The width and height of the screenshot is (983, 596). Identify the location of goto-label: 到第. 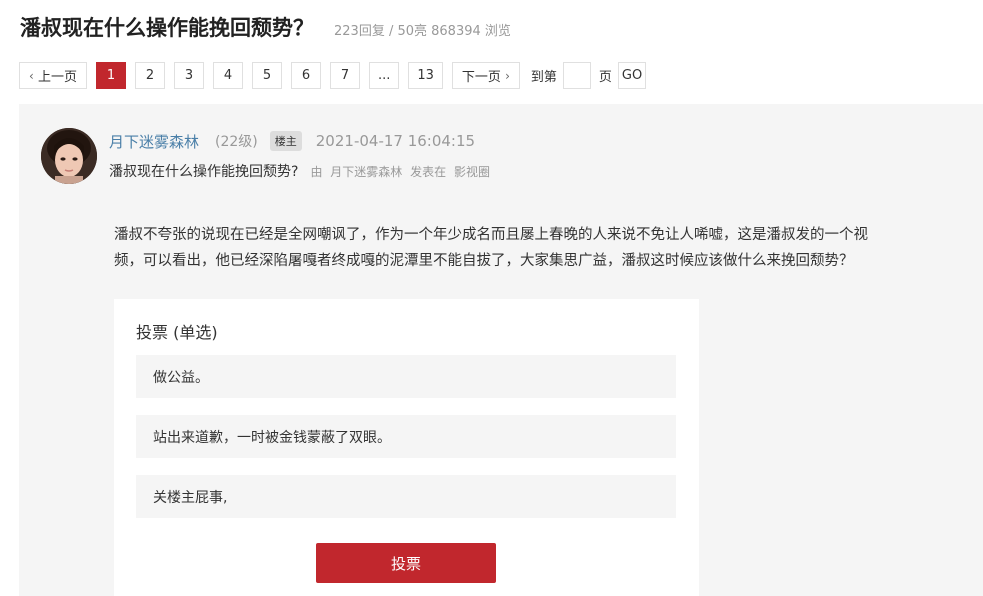
(543, 77).